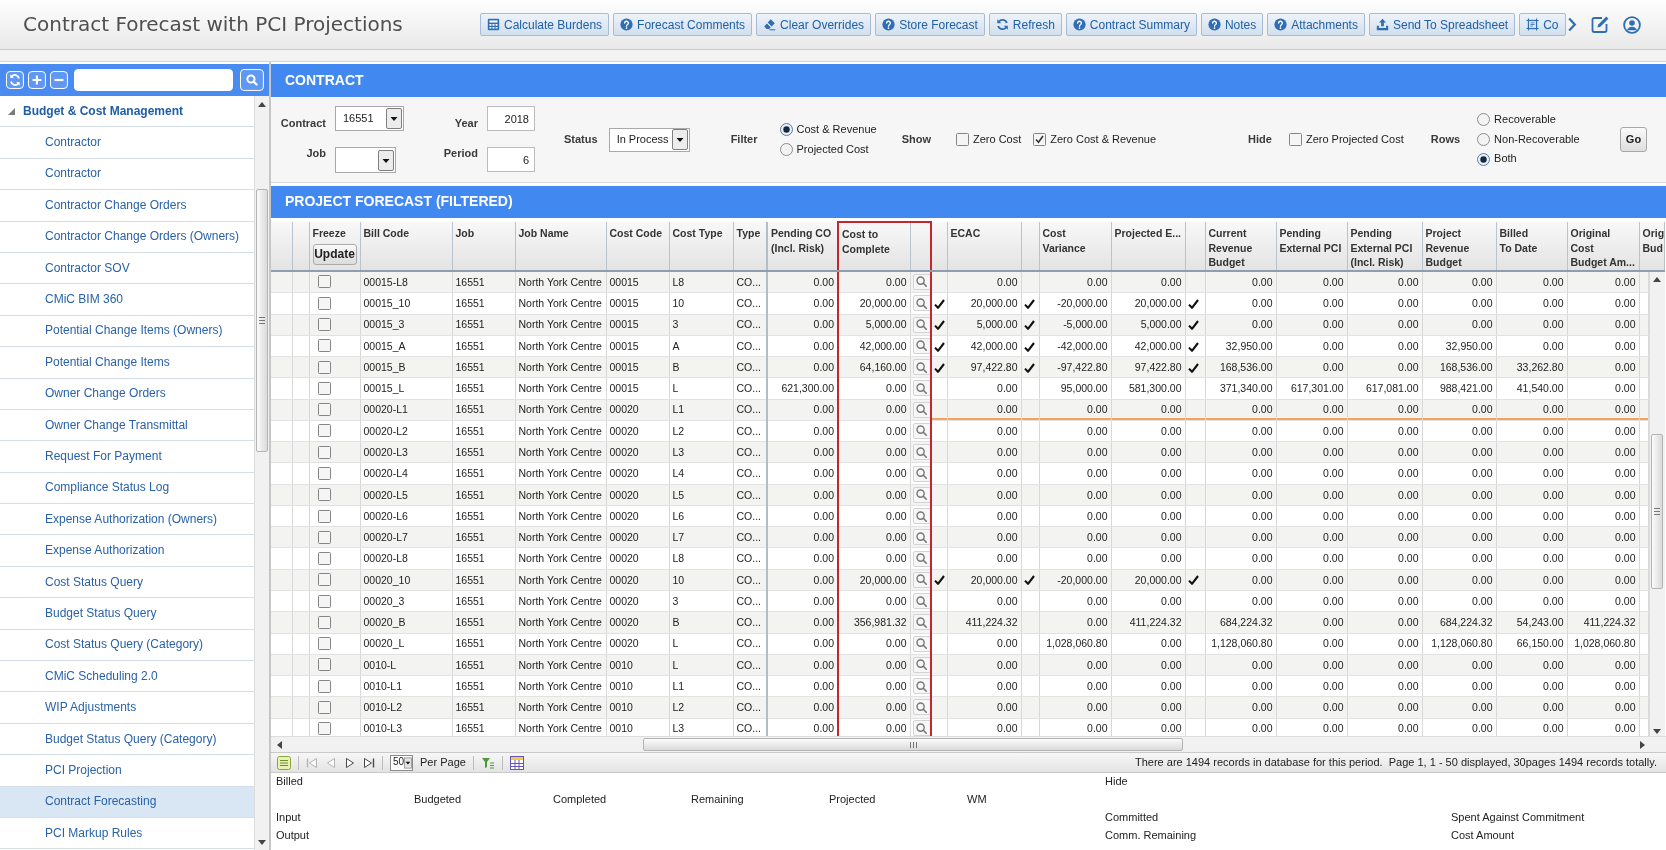 The image size is (1666, 850). Describe the element at coordinates (1600, 24) in the screenshot. I see `edit-icon` at that location.